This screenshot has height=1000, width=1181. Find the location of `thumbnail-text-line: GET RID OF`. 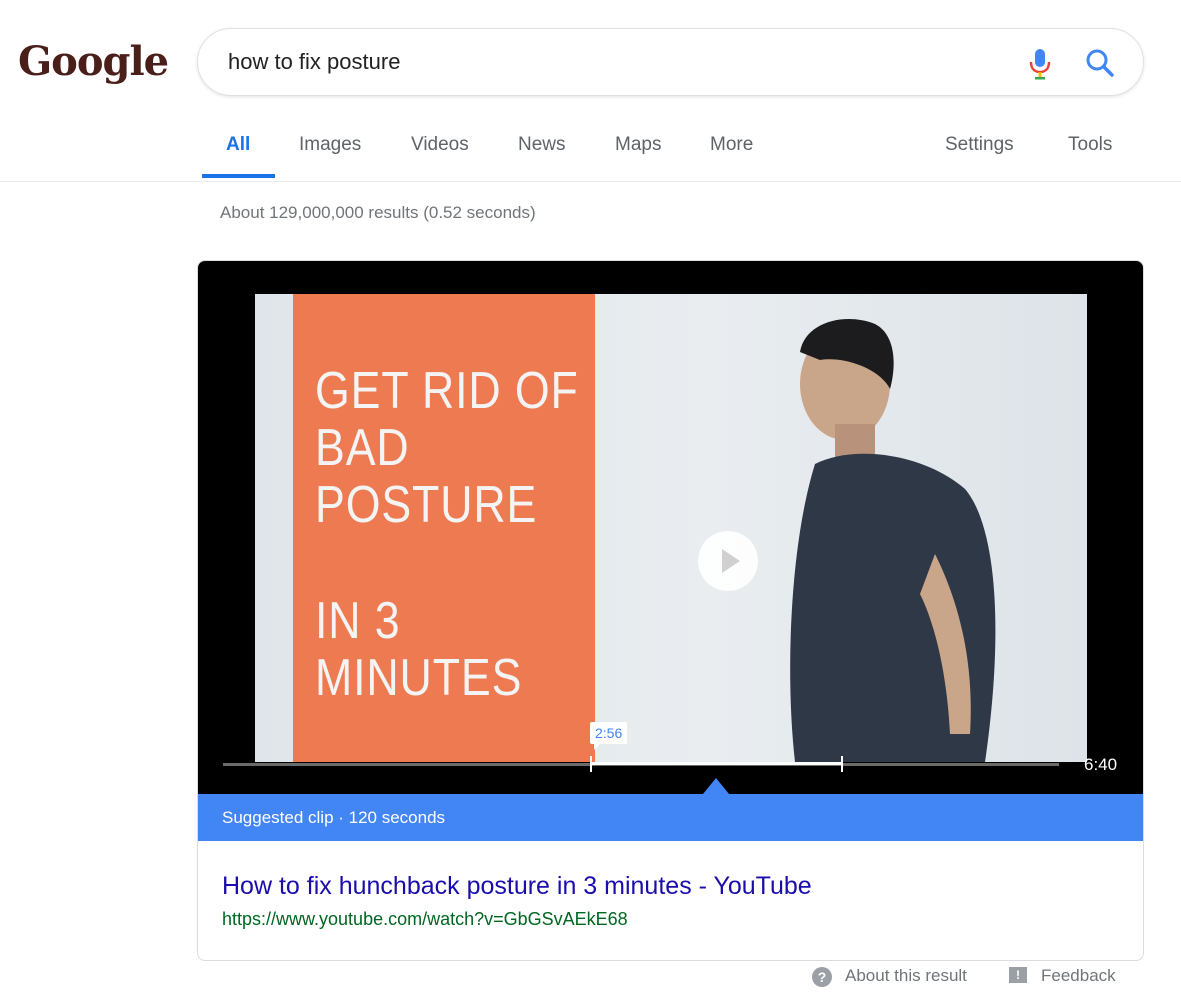

thumbnail-text-line: GET RID OF is located at coordinates (447, 391).